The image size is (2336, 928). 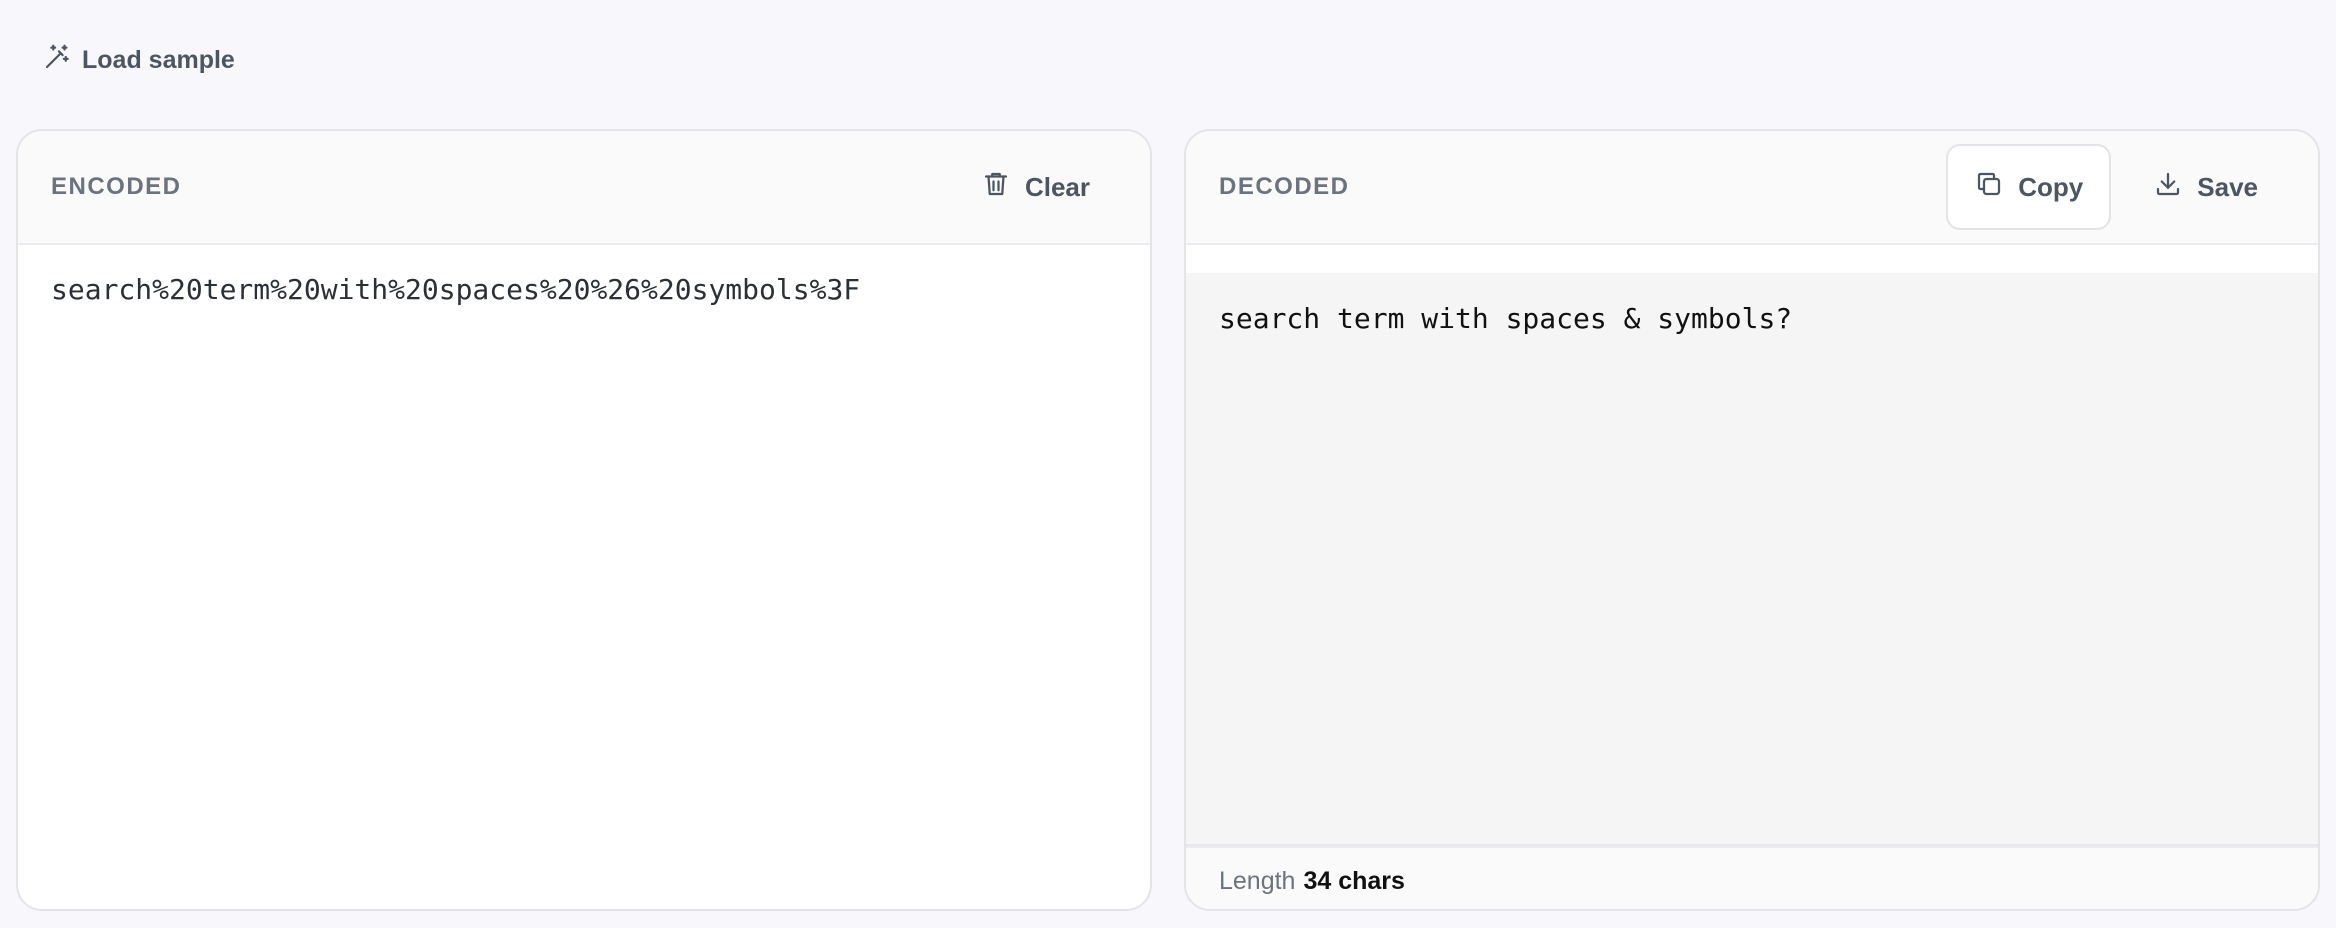 I want to click on copy-button: Copy, so click(x=2029, y=187).